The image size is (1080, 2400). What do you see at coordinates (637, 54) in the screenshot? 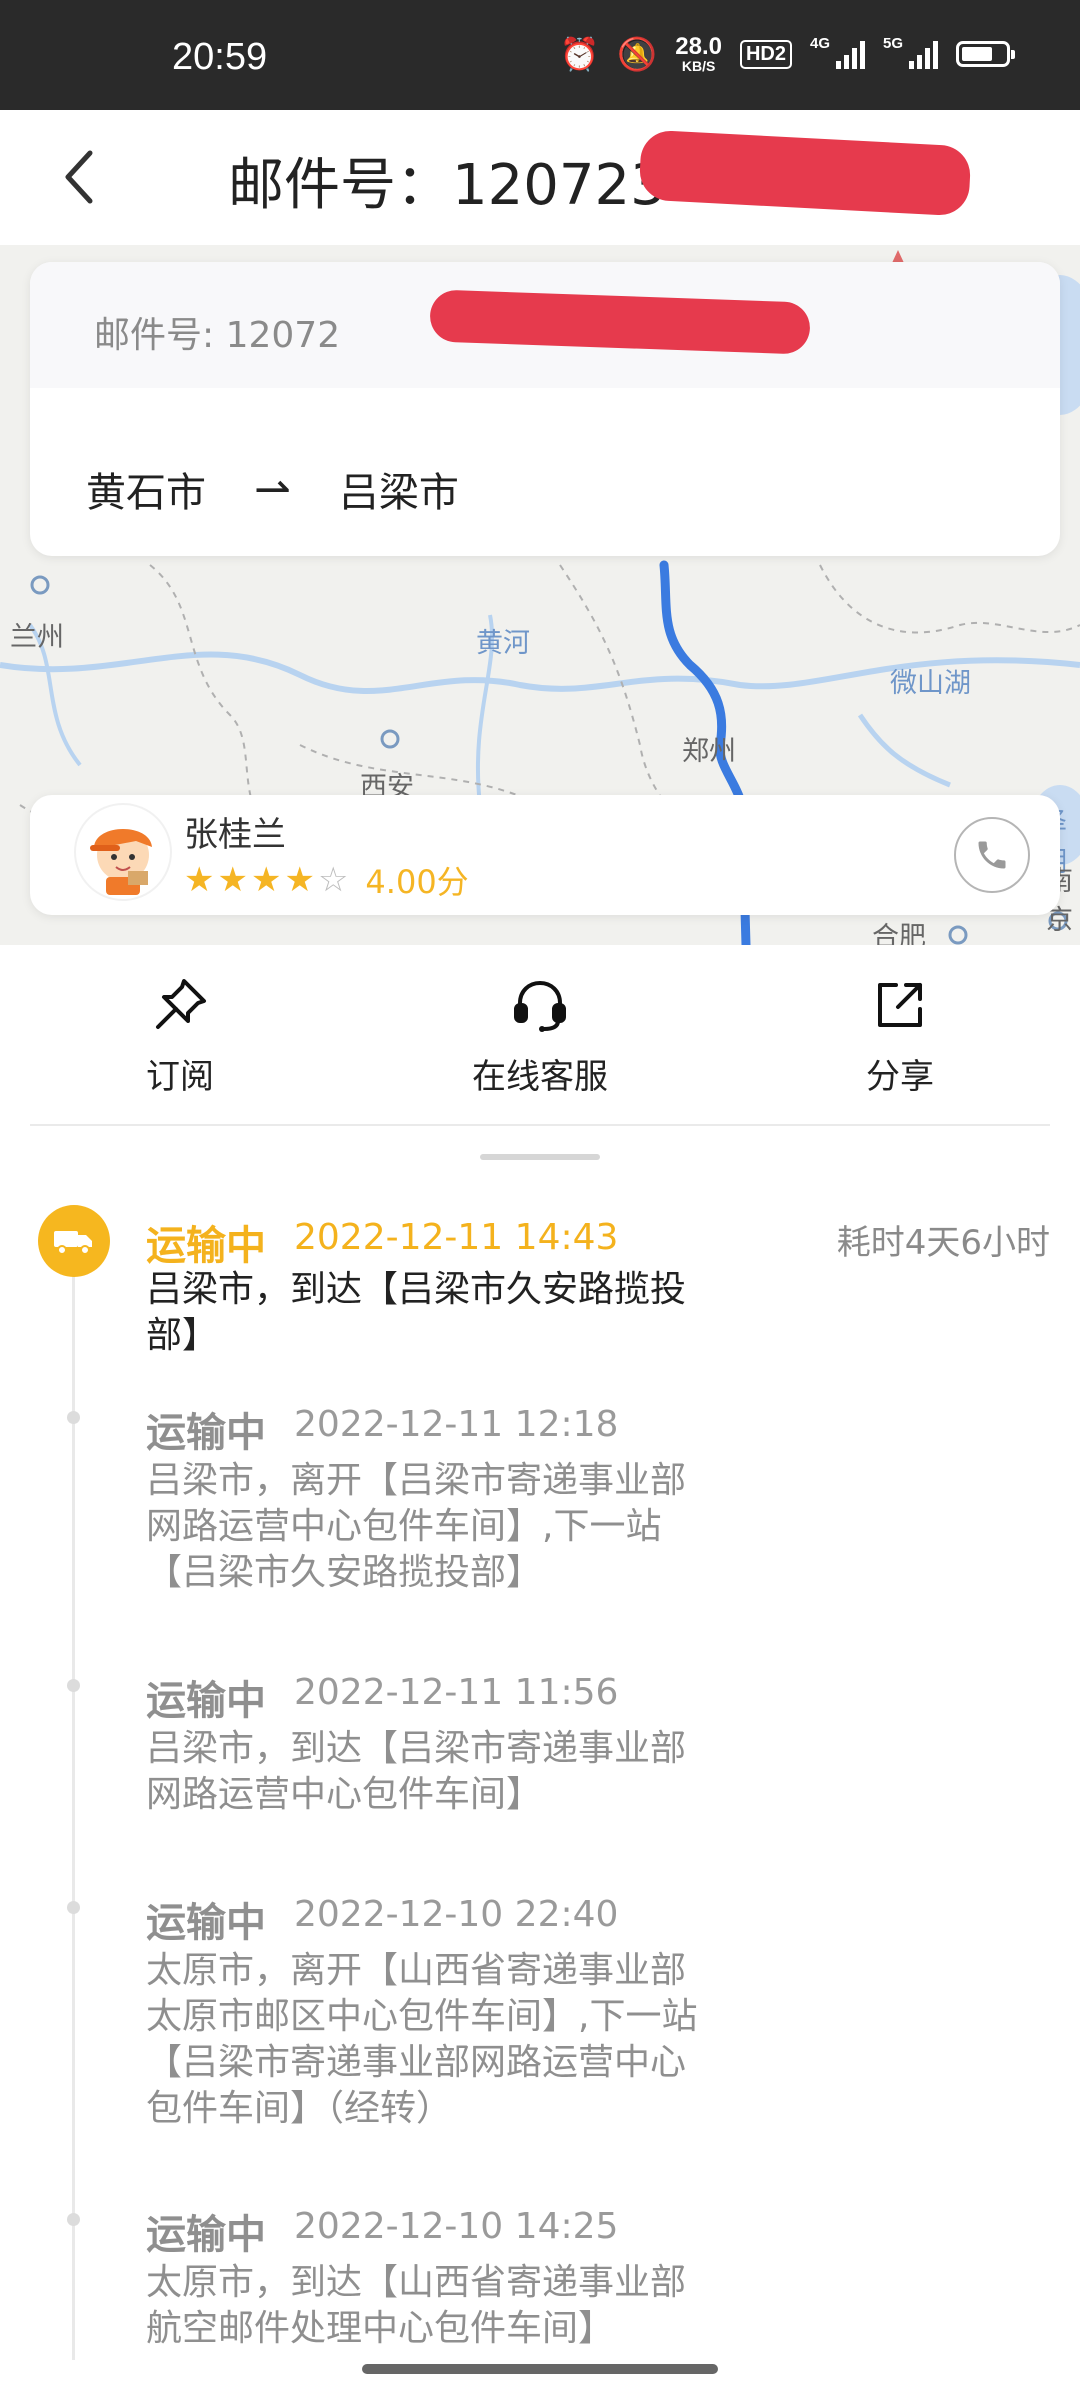
I see `mute-icon: 🔕` at bounding box center [637, 54].